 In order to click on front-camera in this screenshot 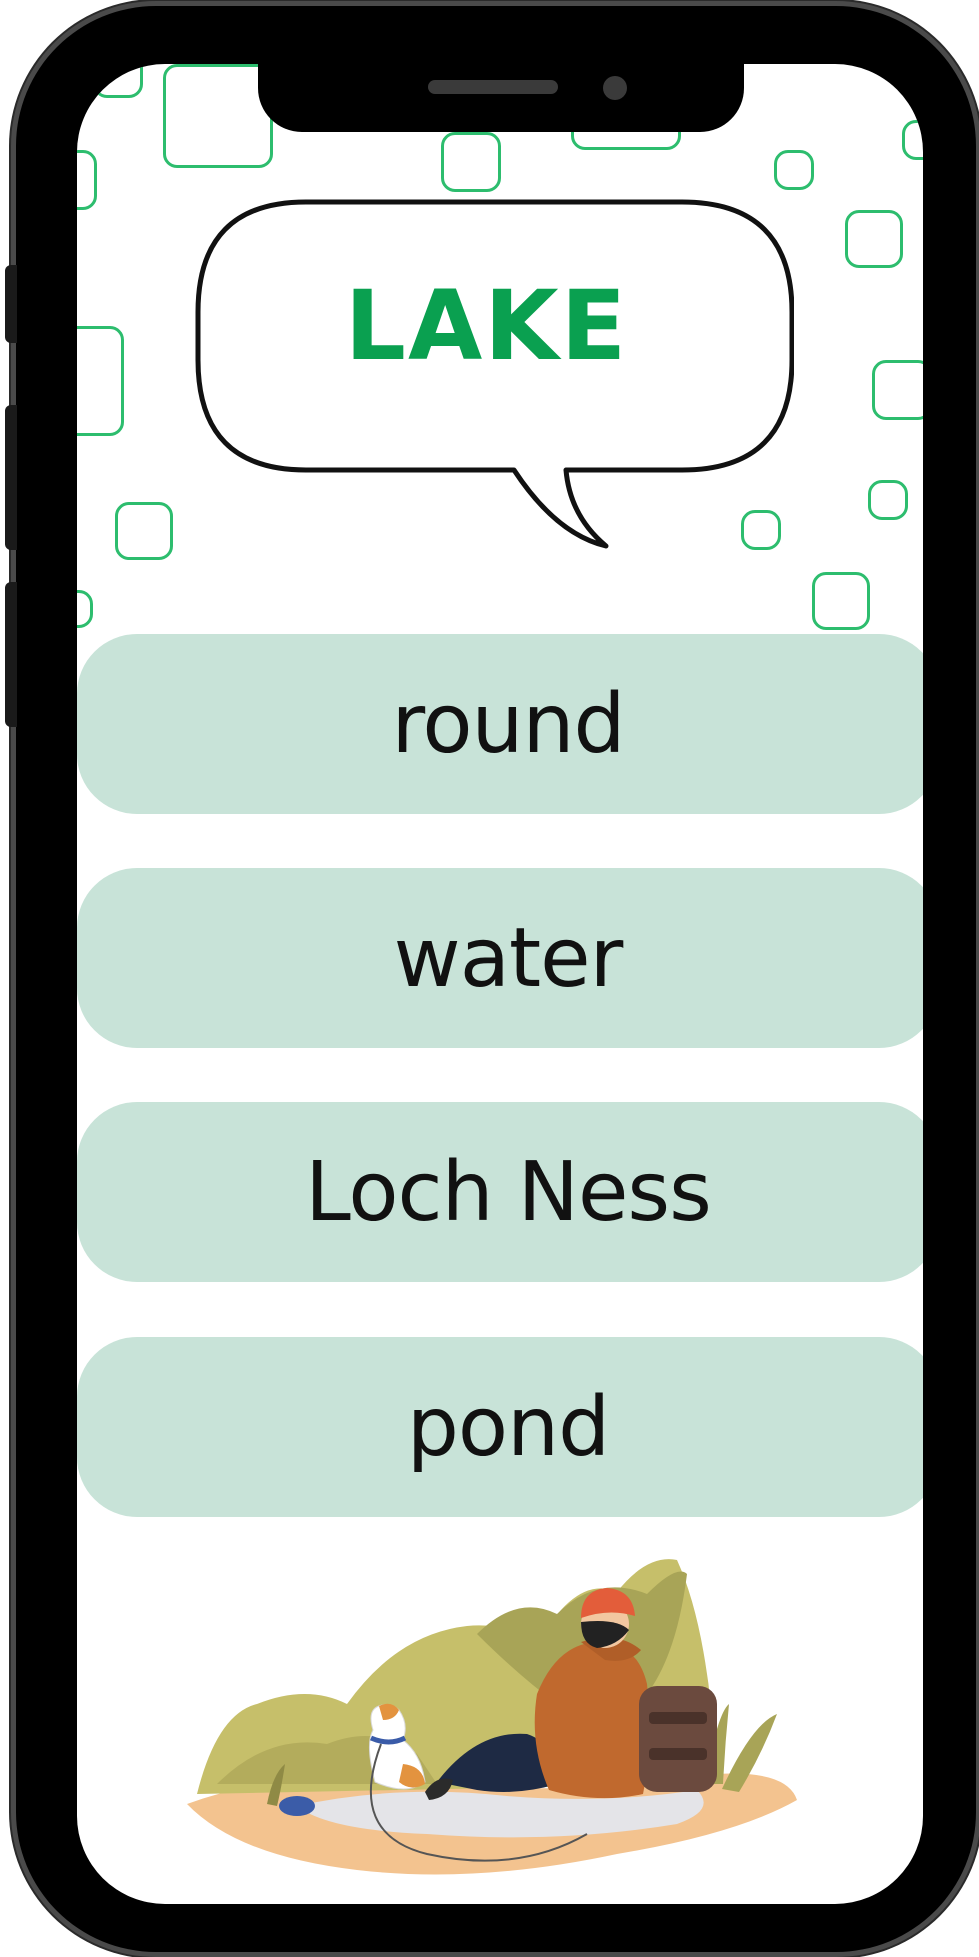, I will do `click(615, 88)`.